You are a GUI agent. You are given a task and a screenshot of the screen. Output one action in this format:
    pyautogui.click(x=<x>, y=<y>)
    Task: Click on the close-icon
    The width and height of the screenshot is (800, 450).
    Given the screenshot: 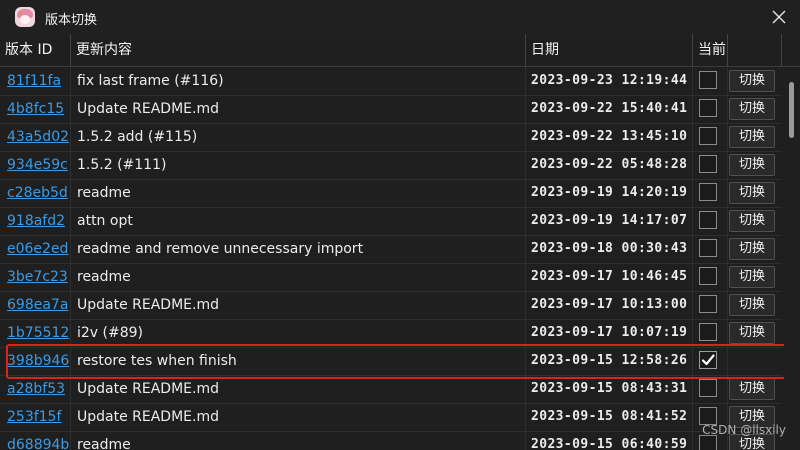 What is the action you would take?
    pyautogui.click(x=779, y=17)
    